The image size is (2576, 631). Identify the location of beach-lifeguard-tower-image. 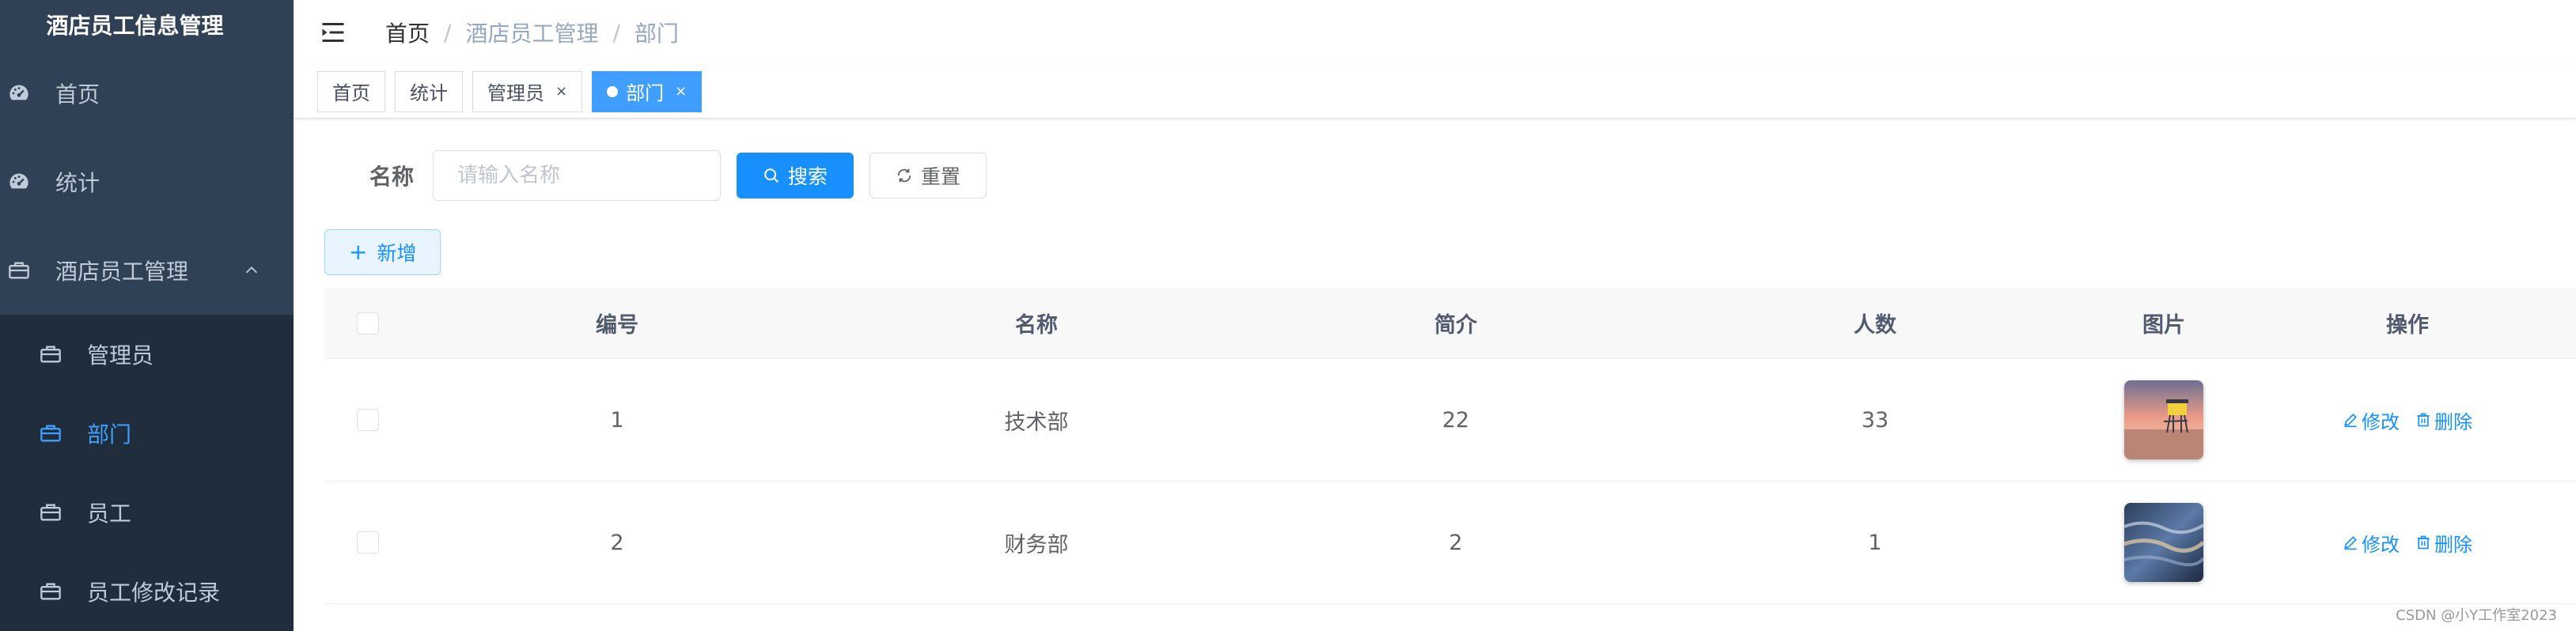
(2163, 419).